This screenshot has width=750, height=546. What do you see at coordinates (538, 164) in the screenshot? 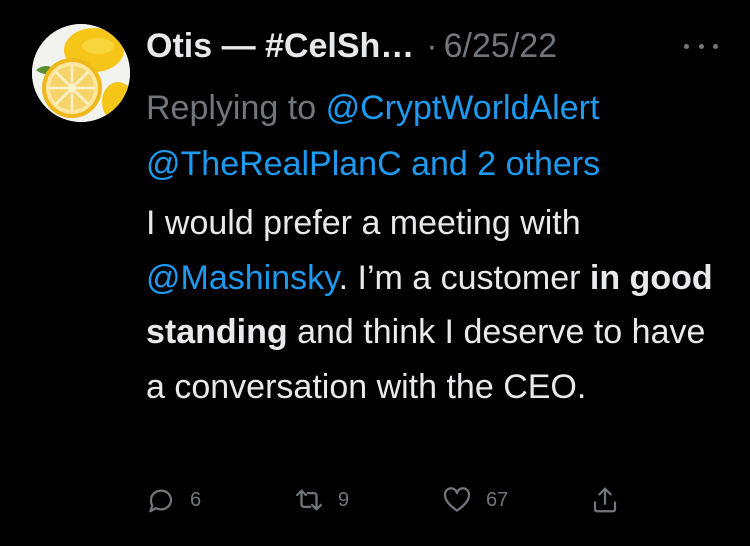
I see `reply-others-link: 2 others` at bounding box center [538, 164].